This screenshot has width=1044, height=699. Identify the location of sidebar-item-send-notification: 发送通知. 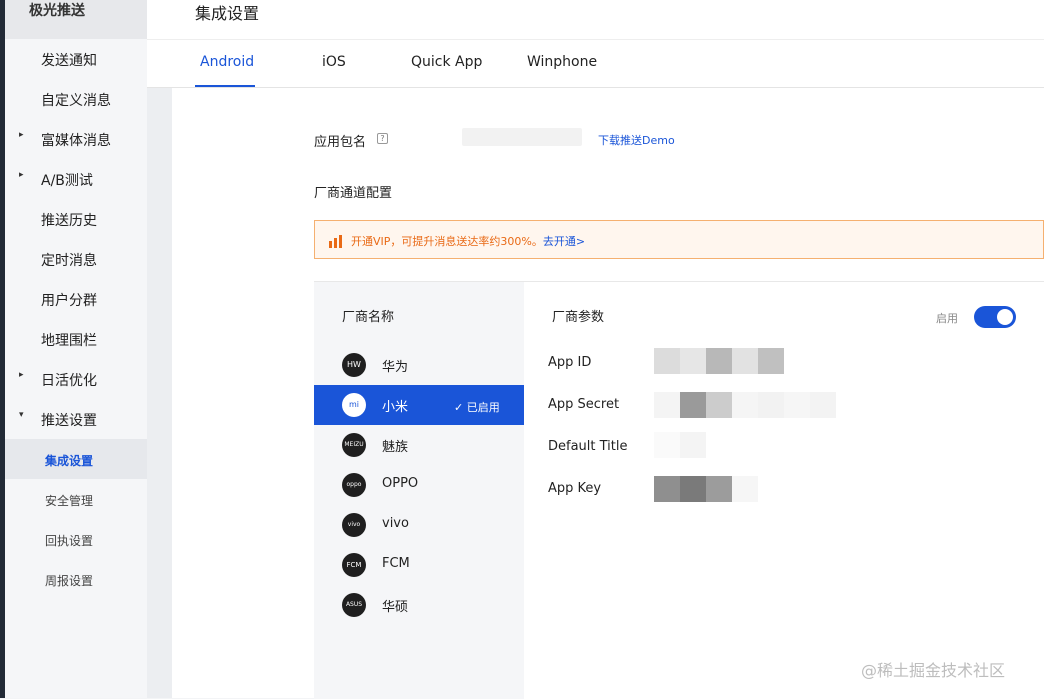
(76, 59).